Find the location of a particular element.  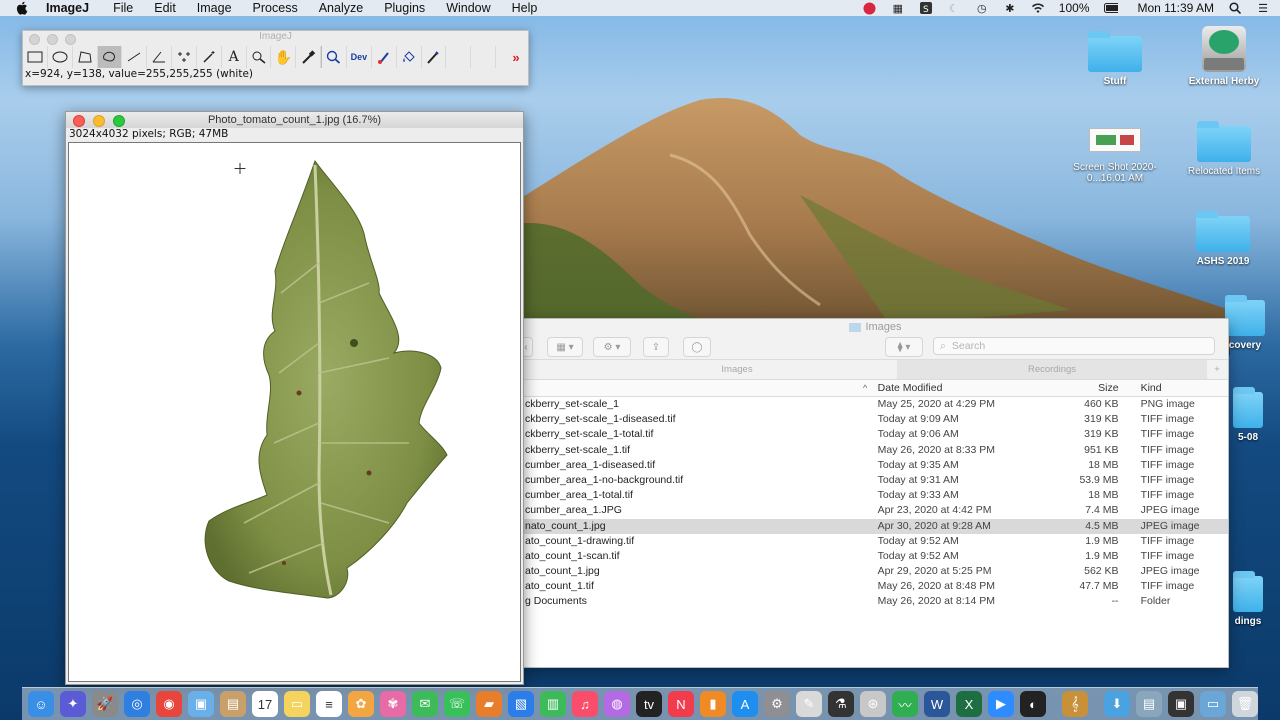

creative-cloud-icon is located at coordinates (870, 8).